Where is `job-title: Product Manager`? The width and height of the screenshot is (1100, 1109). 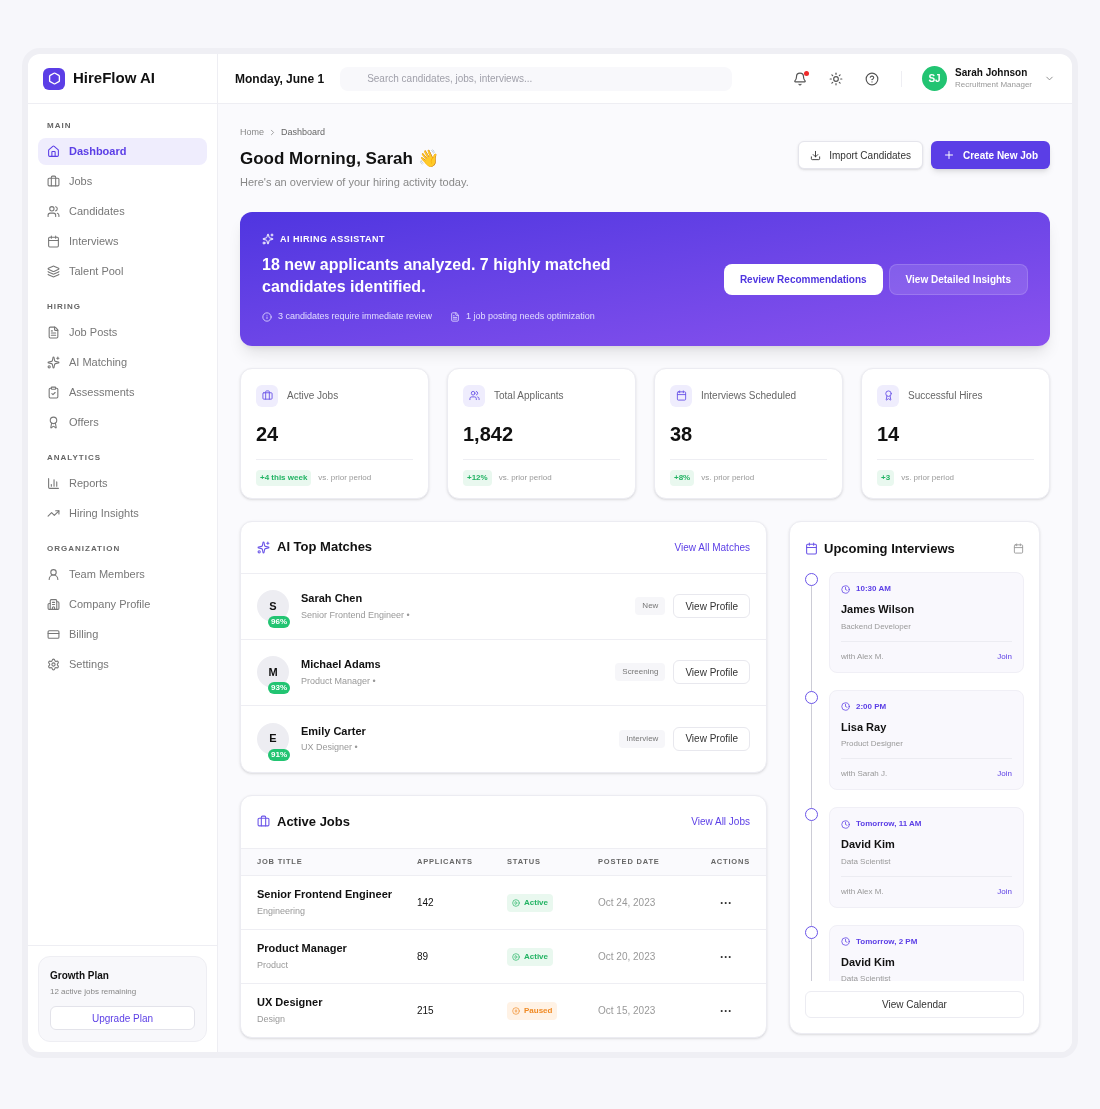
job-title: Product Manager is located at coordinates (302, 948).